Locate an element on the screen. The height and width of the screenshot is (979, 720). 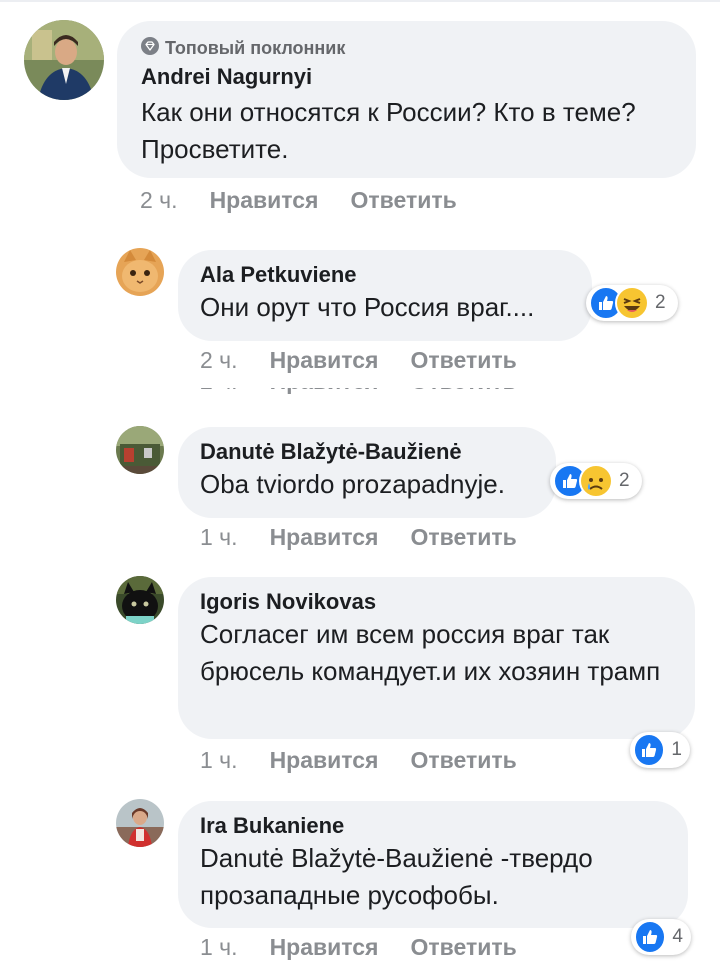
haha-icon is located at coordinates (632, 303).